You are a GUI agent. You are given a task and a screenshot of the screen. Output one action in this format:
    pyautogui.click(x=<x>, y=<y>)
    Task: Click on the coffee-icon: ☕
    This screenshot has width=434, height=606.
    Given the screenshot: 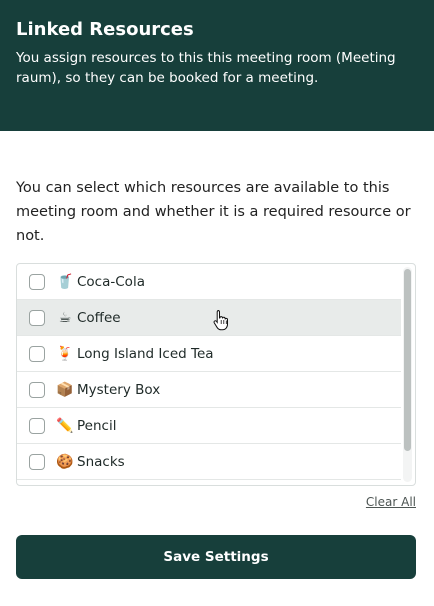 What is the action you would take?
    pyautogui.click(x=65, y=317)
    